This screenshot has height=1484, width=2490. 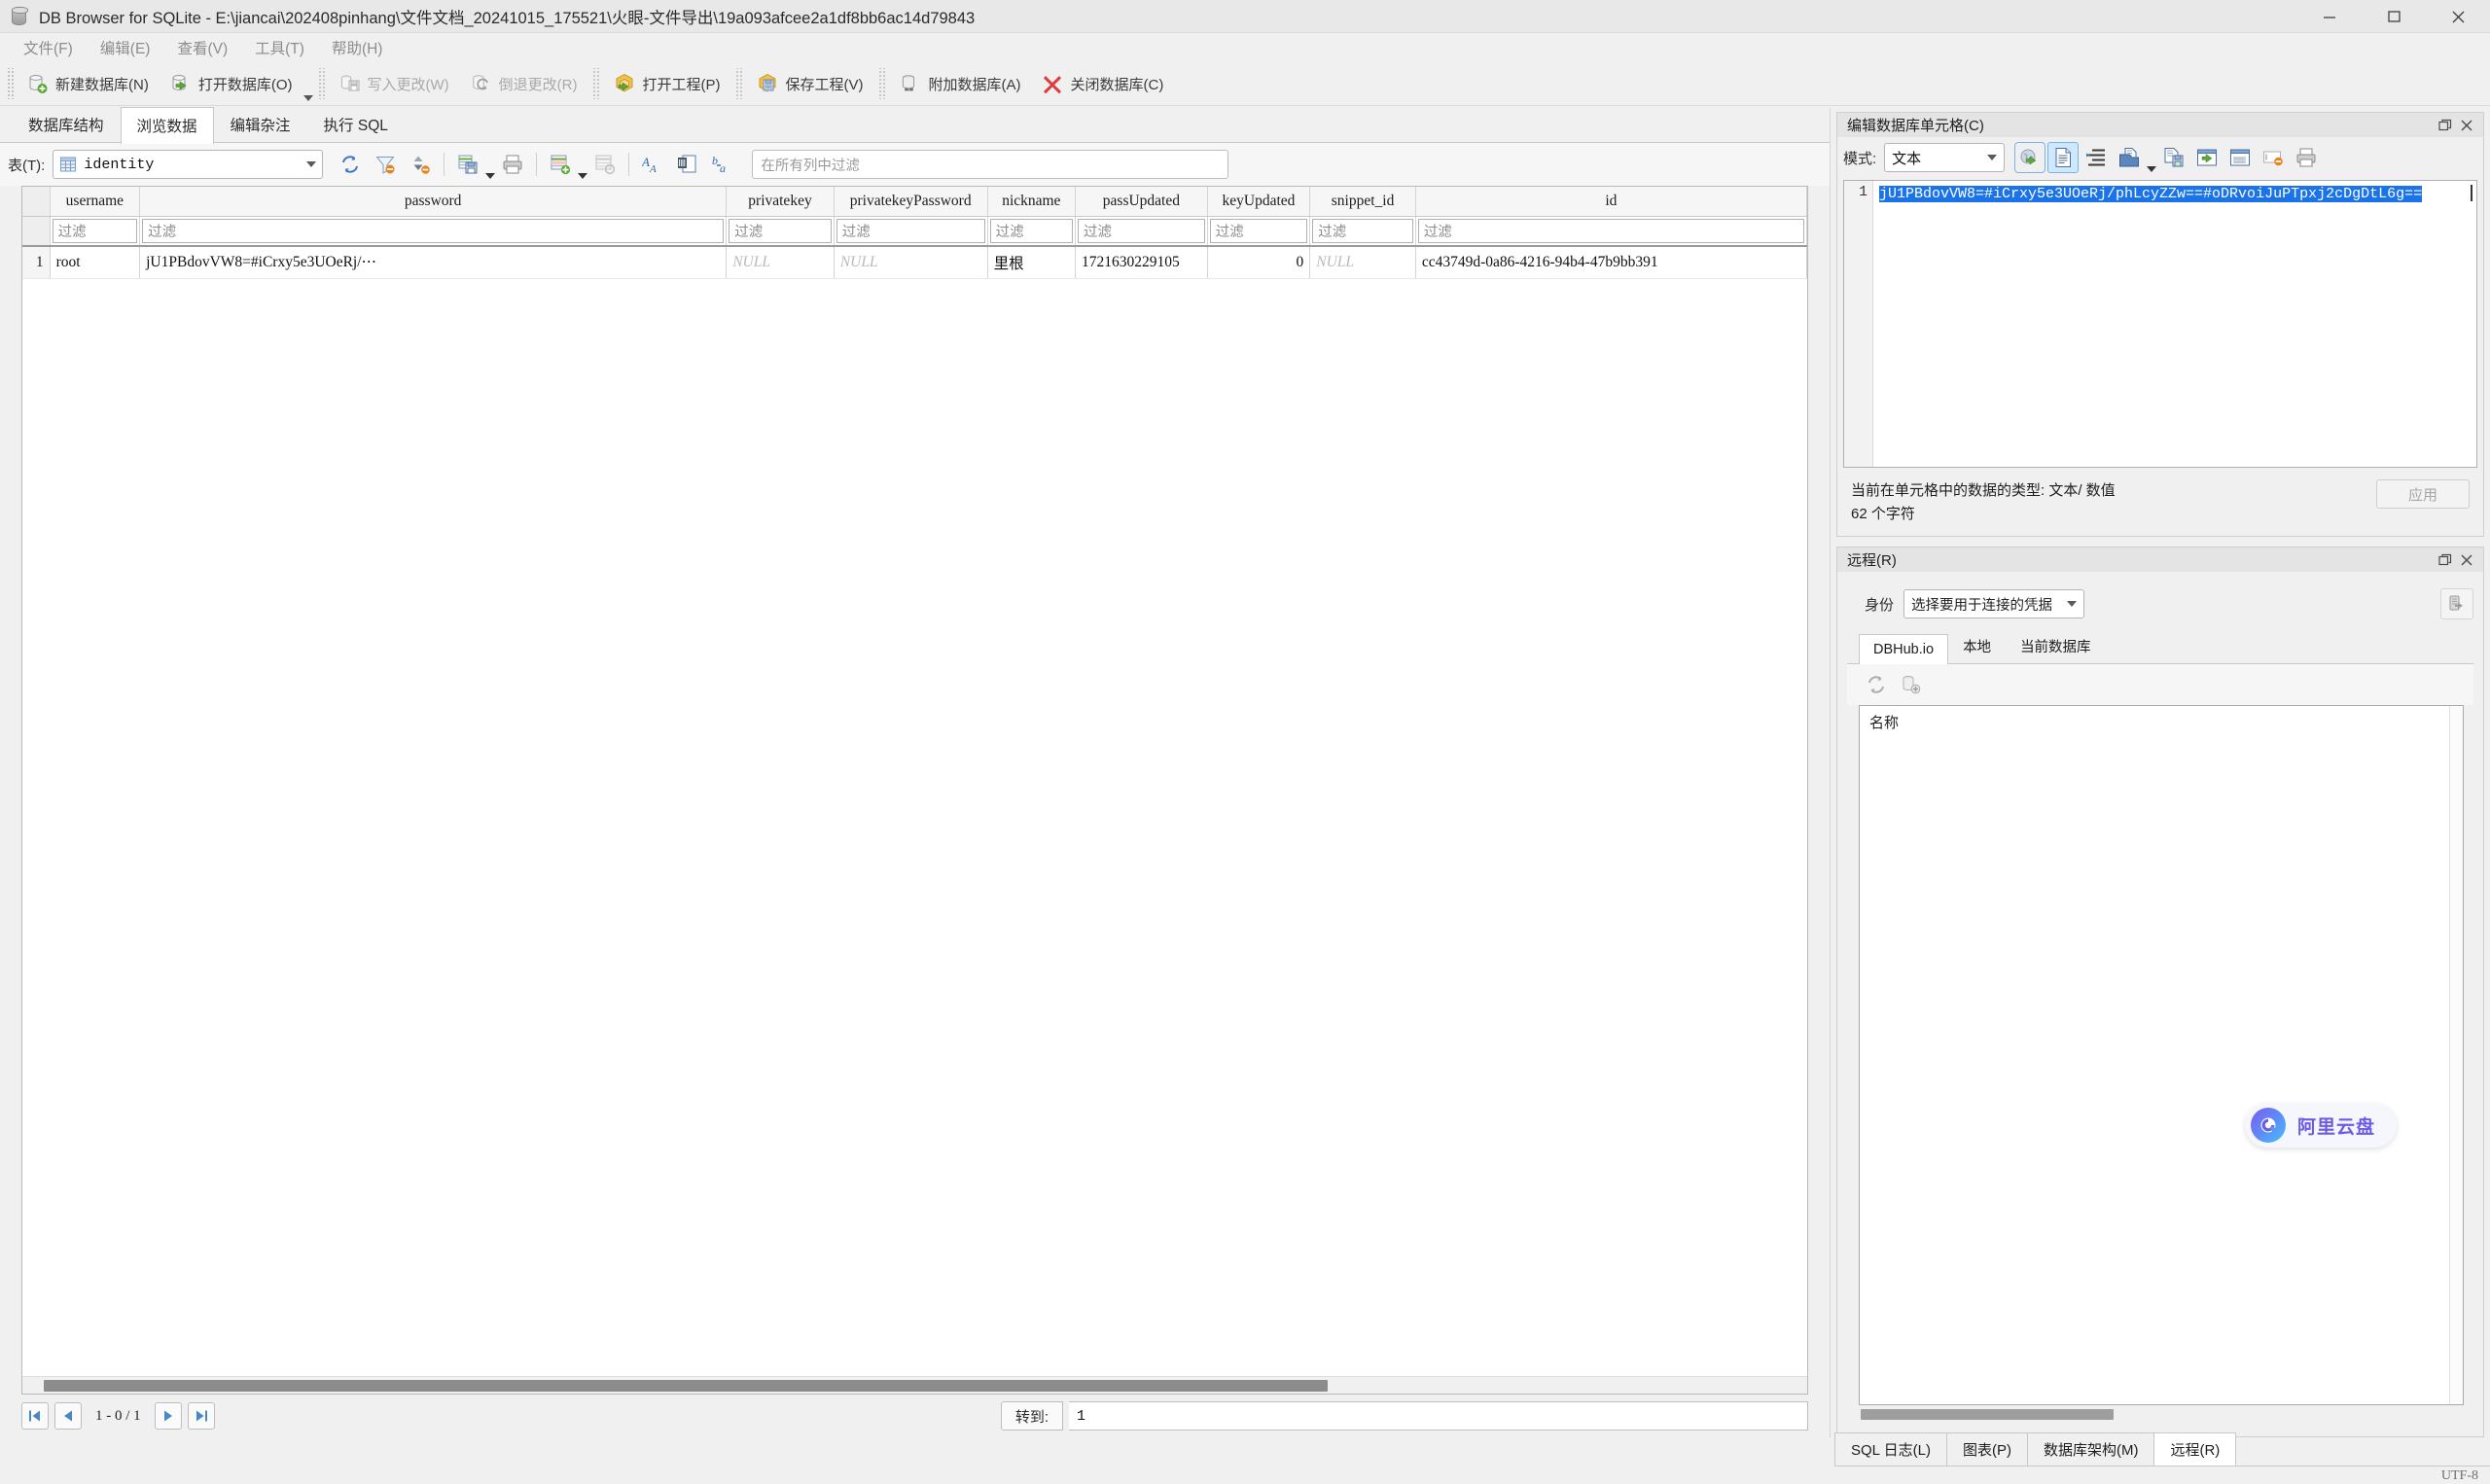 What do you see at coordinates (2456, 604) in the screenshot?
I see `manage-identities-button` at bounding box center [2456, 604].